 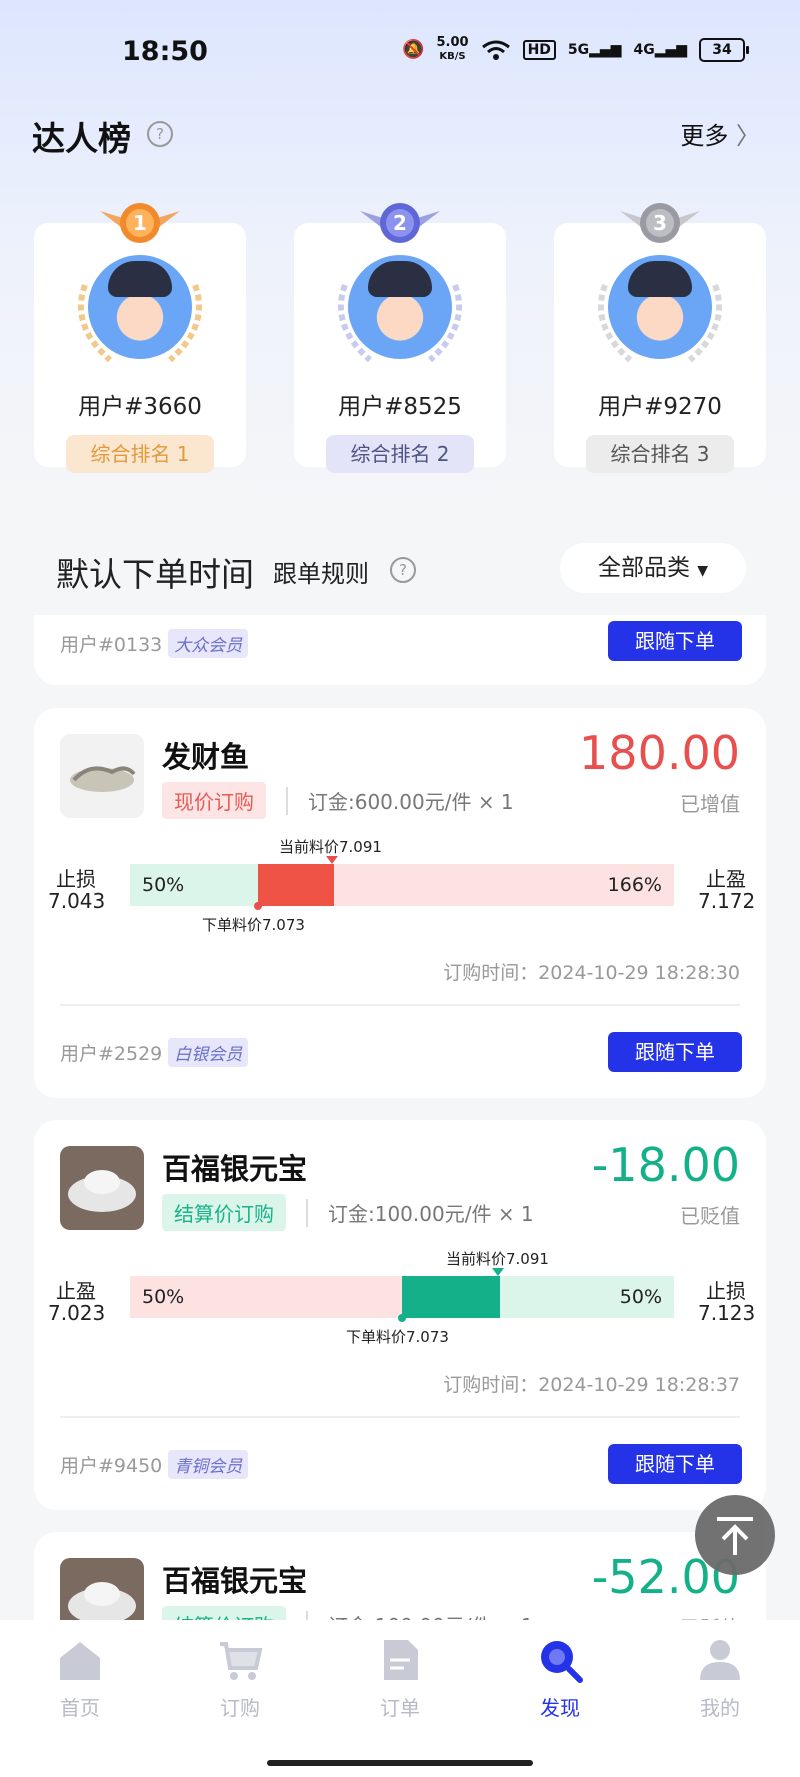 I want to click on avatar, so click(x=140, y=307).